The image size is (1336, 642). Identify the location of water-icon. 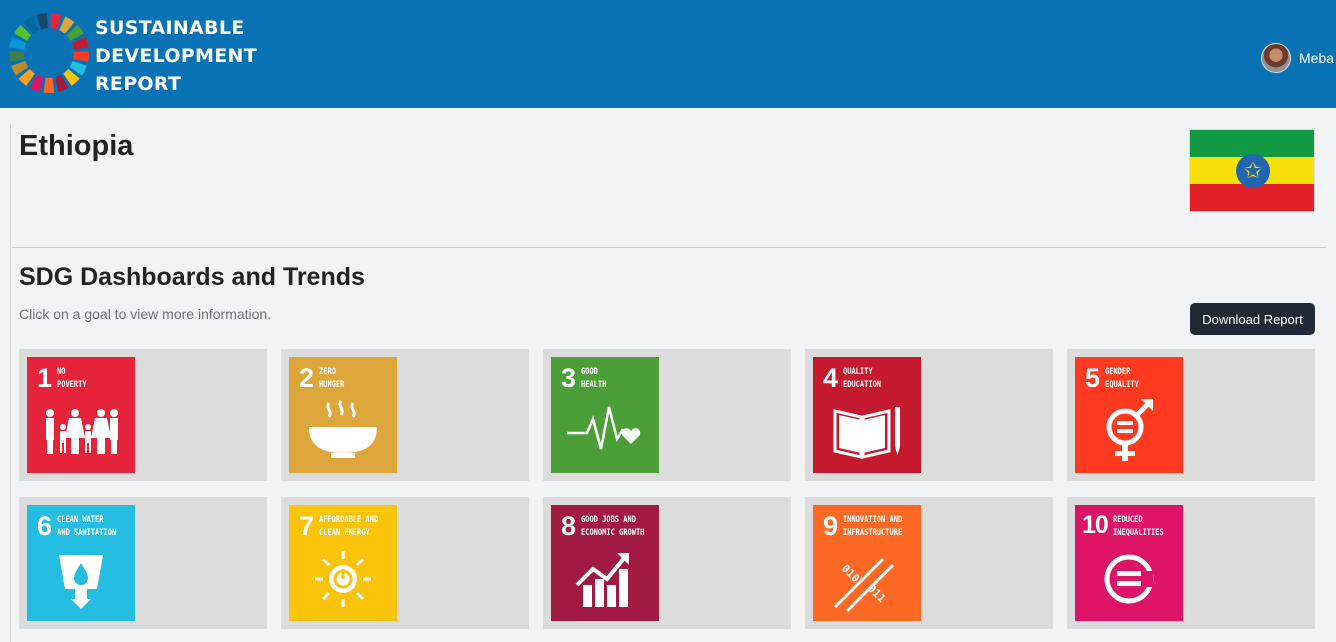
(81, 582).